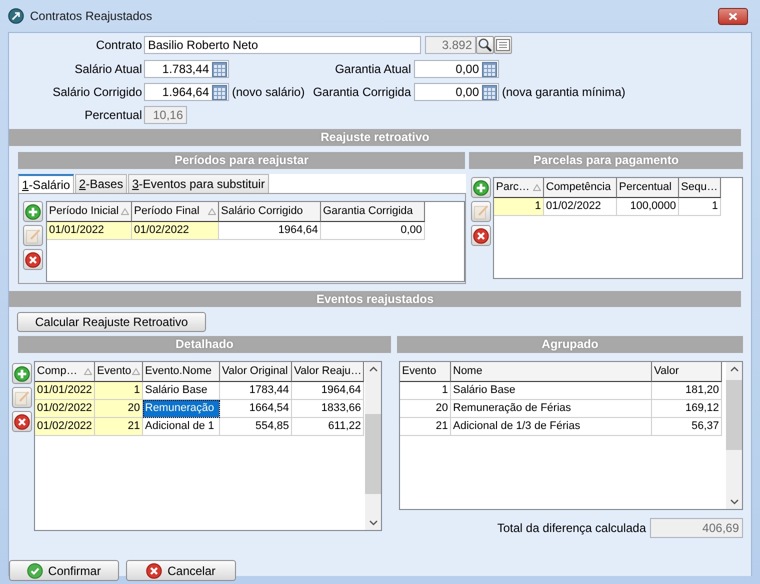  Describe the element at coordinates (375, 137) in the screenshot. I see `section-header: Reajuste retroativo` at that location.